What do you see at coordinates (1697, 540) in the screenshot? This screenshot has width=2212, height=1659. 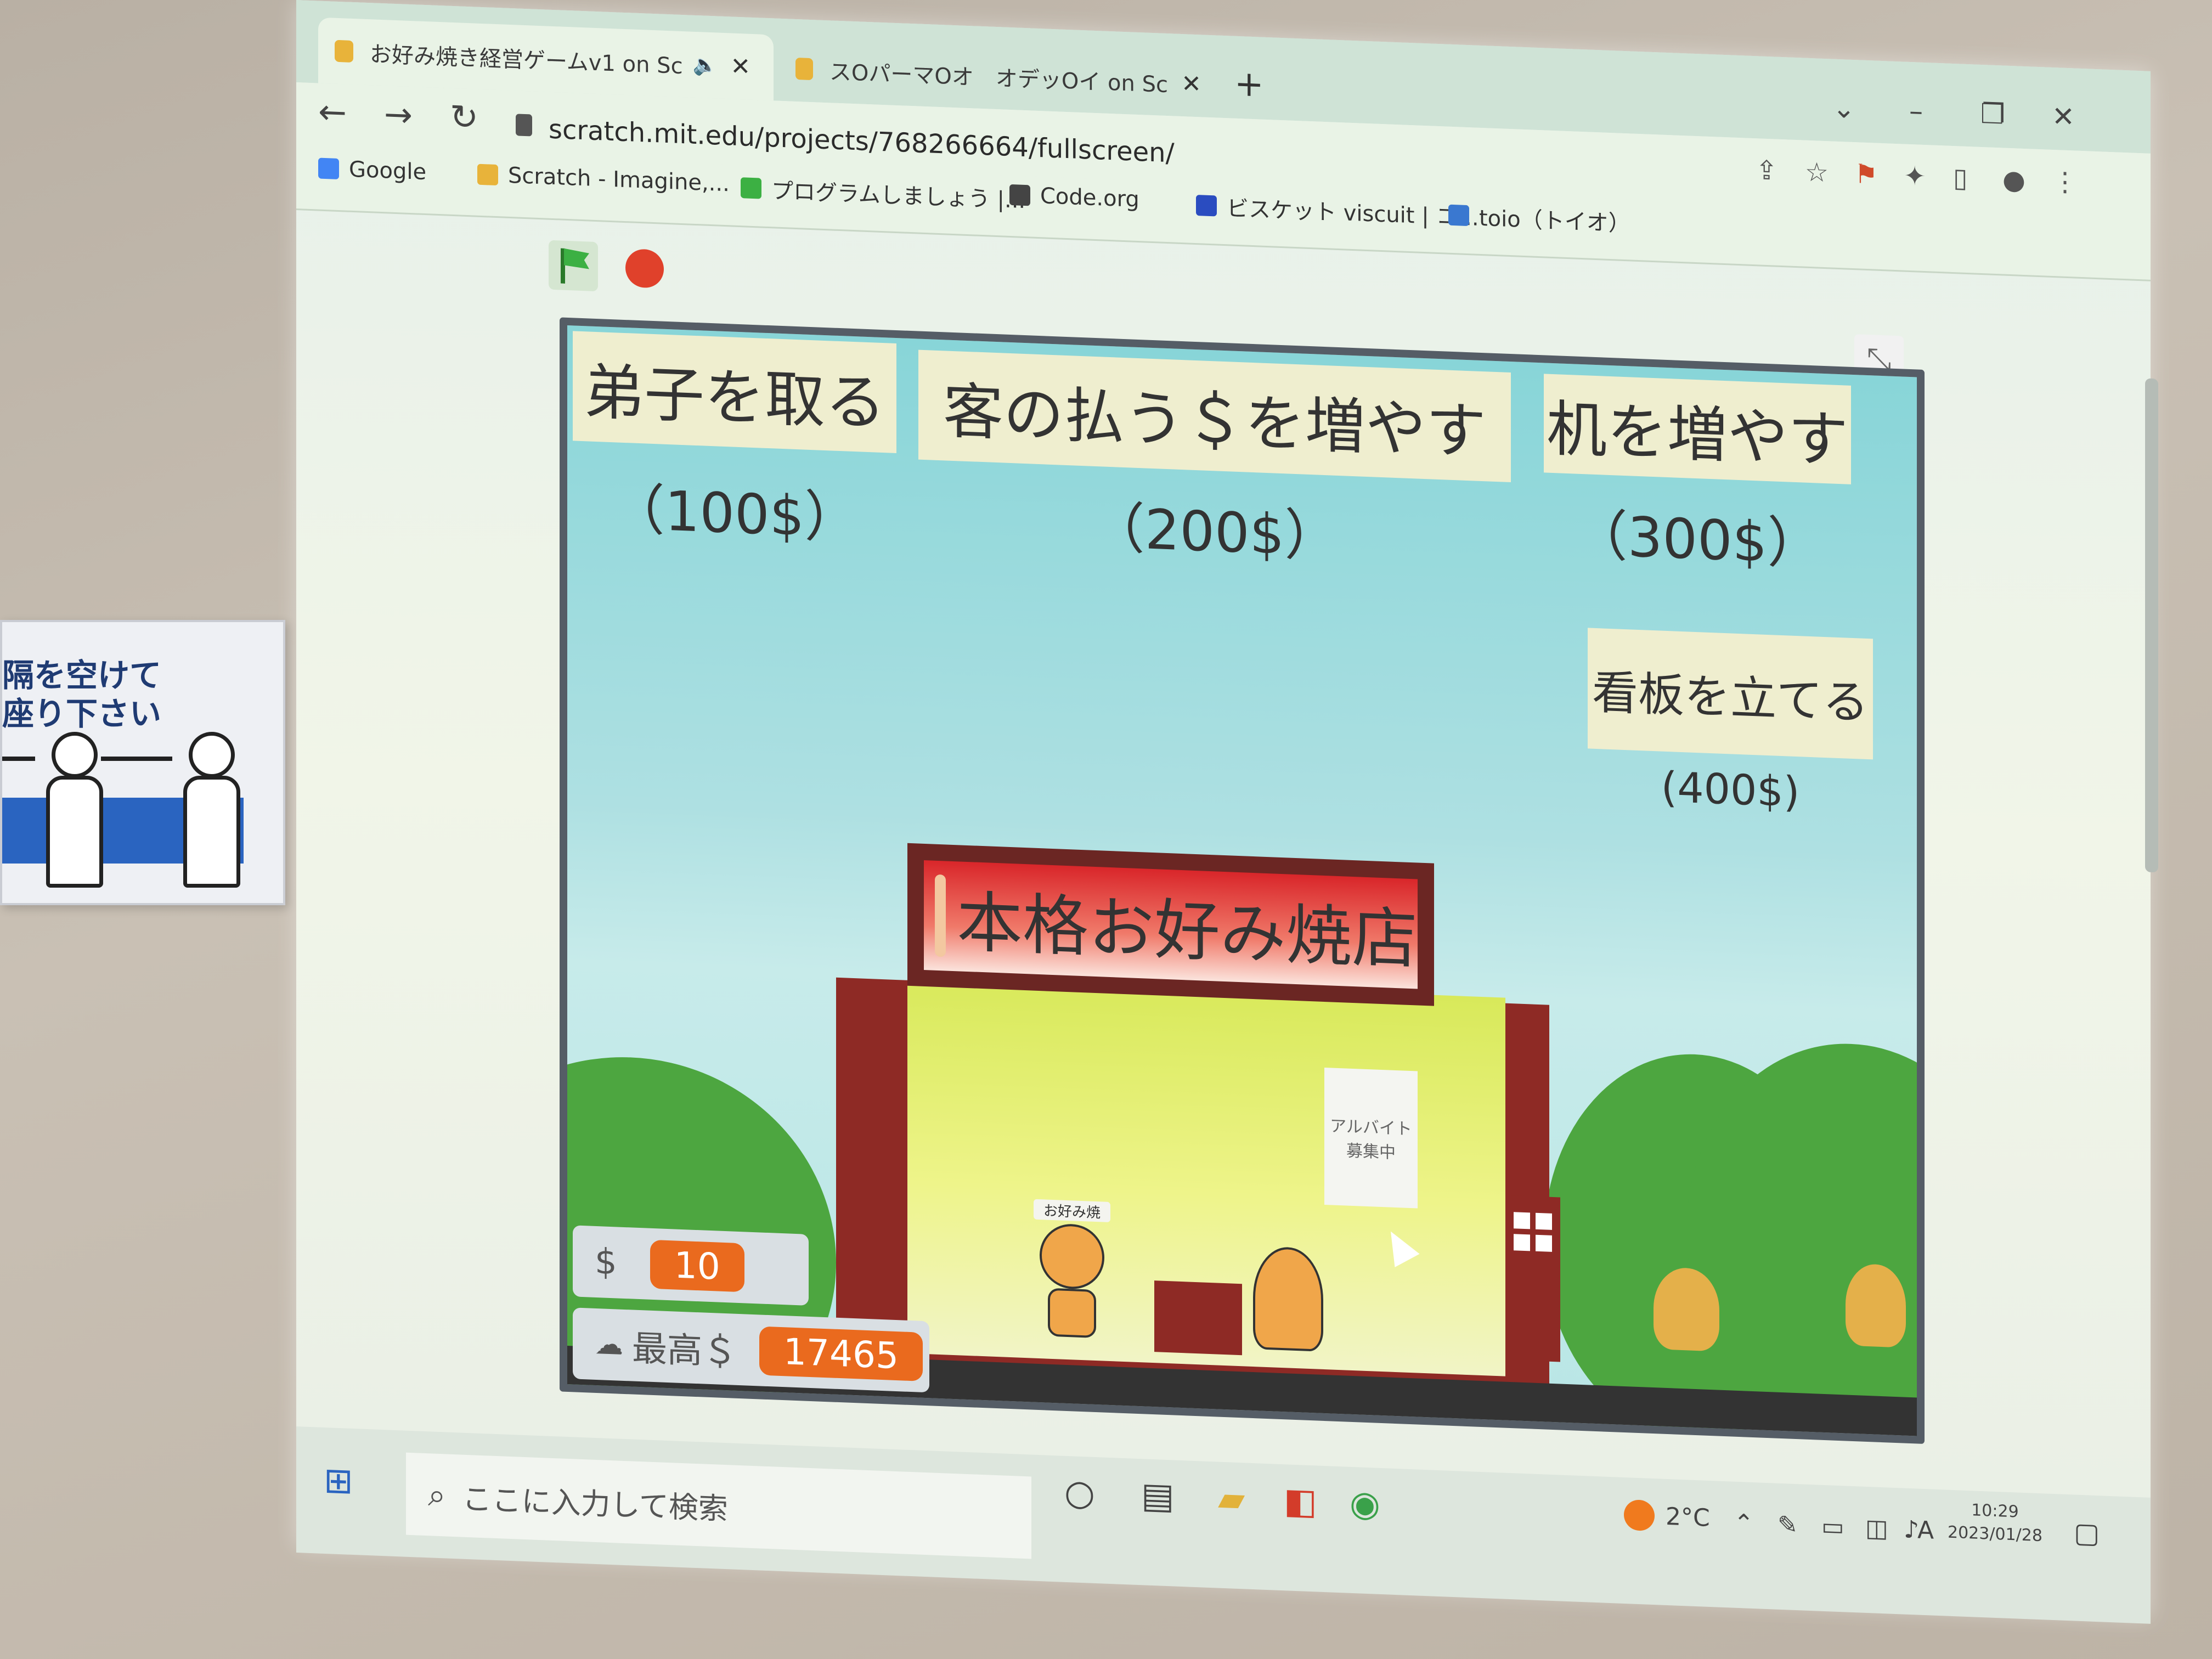 I see `add-tables-price: （300$）` at bounding box center [1697, 540].